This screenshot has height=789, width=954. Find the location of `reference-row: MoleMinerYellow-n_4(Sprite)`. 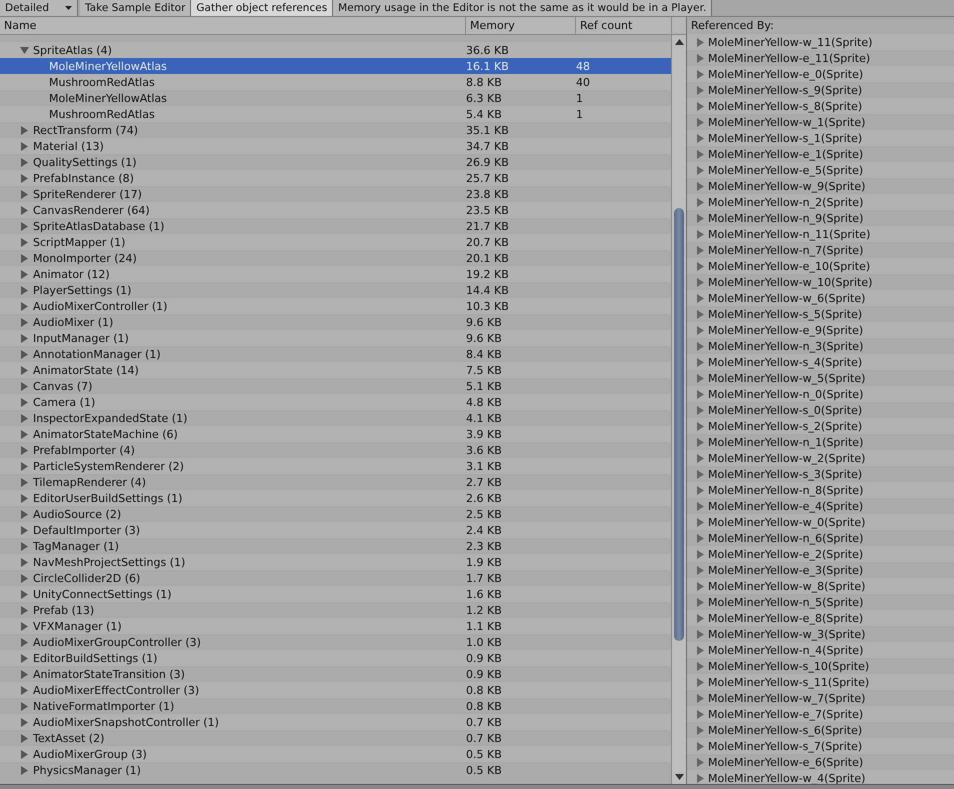

reference-row: MoleMinerYellow-n_4(Sprite) is located at coordinates (820, 650).